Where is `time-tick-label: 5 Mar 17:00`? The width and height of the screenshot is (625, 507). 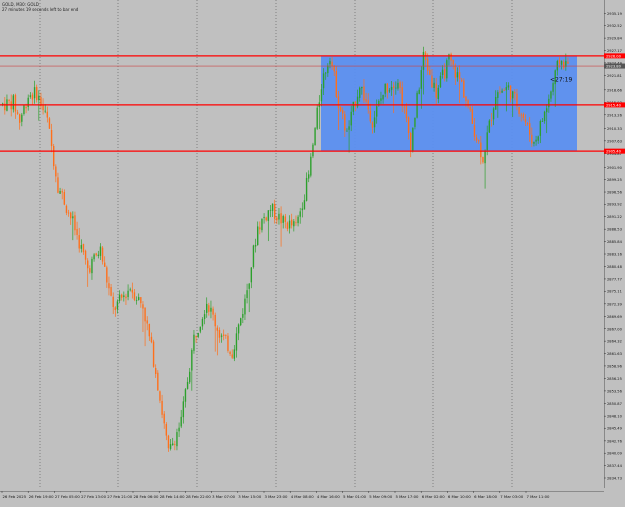 time-tick-label: 5 Mar 17:00 is located at coordinates (408, 496).